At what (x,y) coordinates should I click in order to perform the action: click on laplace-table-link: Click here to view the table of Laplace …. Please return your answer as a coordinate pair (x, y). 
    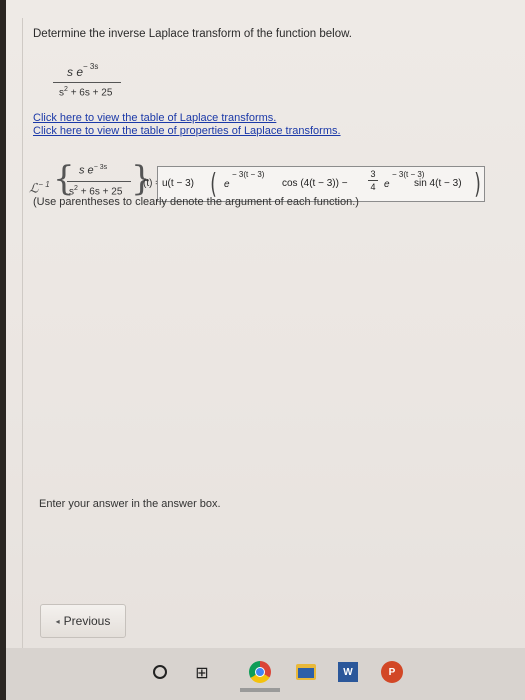
    Looking at the image, I should click on (154, 118).